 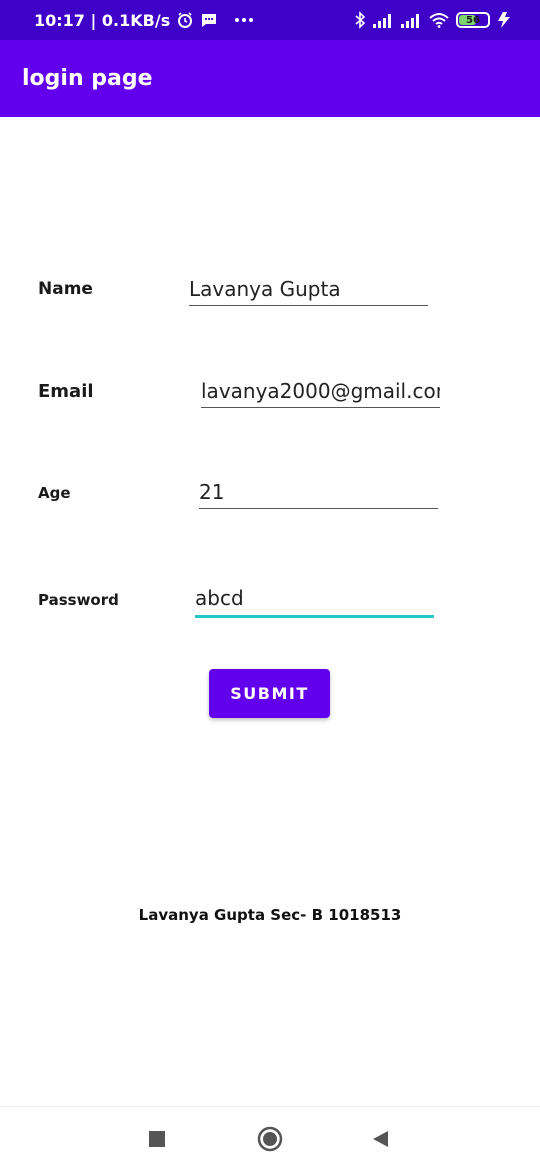 I want to click on name-label: Name, so click(x=65, y=289).